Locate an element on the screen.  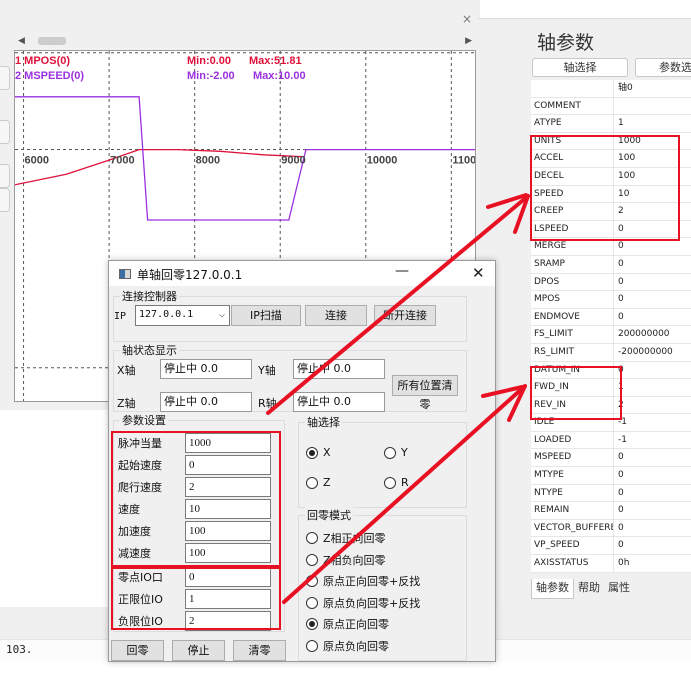
table-row: UNITS 1000 is located at coordinates (611, 141).